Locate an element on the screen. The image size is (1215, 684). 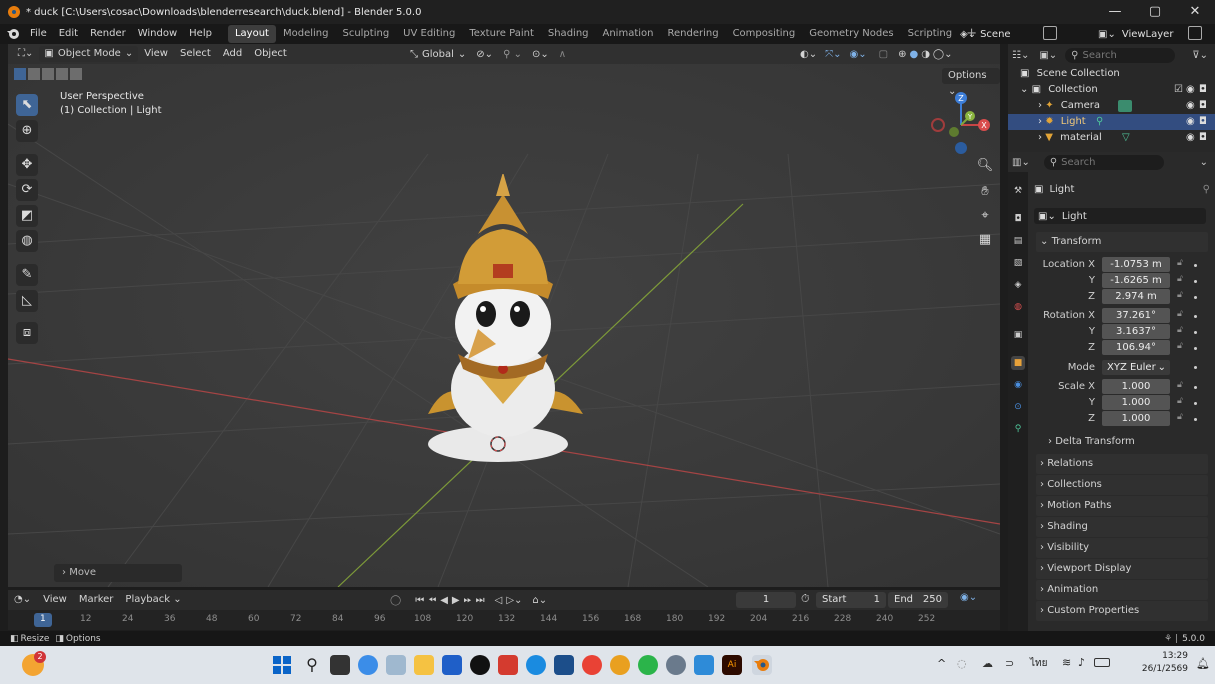
menu-add: Add is located at coordinates (232, 54).